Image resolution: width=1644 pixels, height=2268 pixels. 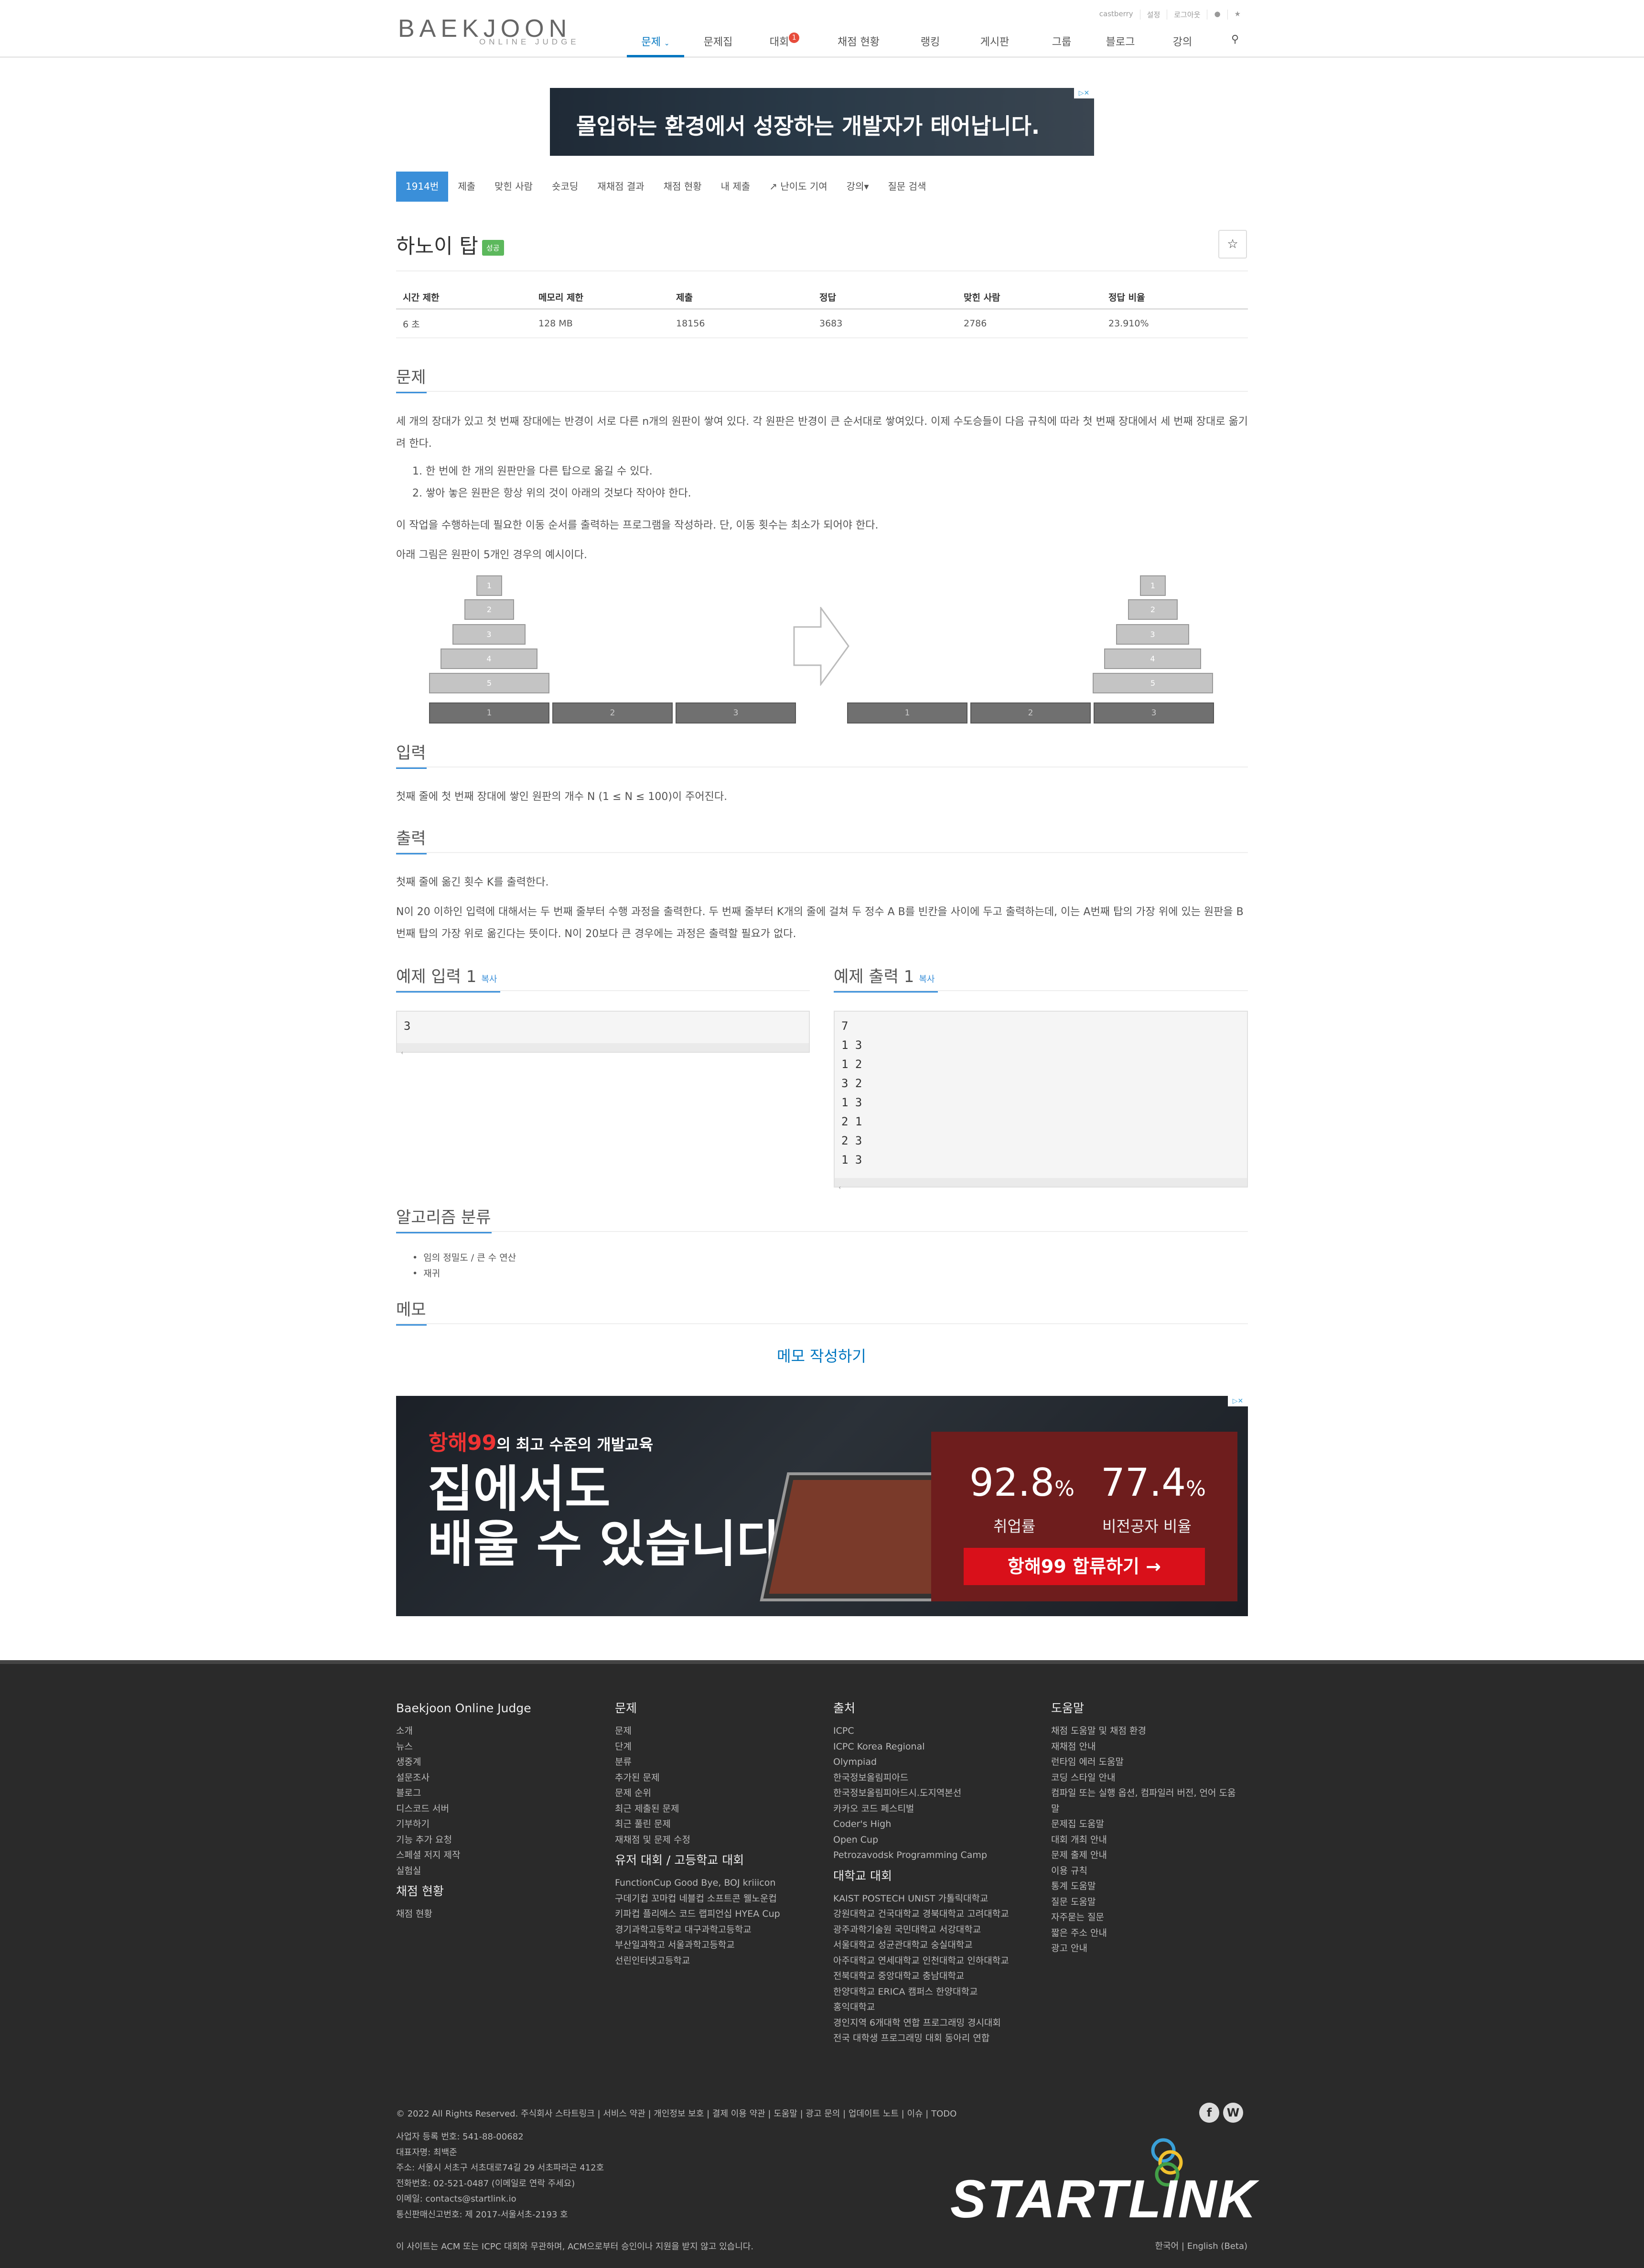 I want to click on tab-question-search: 질문 검색, so click(x=908, y=187).